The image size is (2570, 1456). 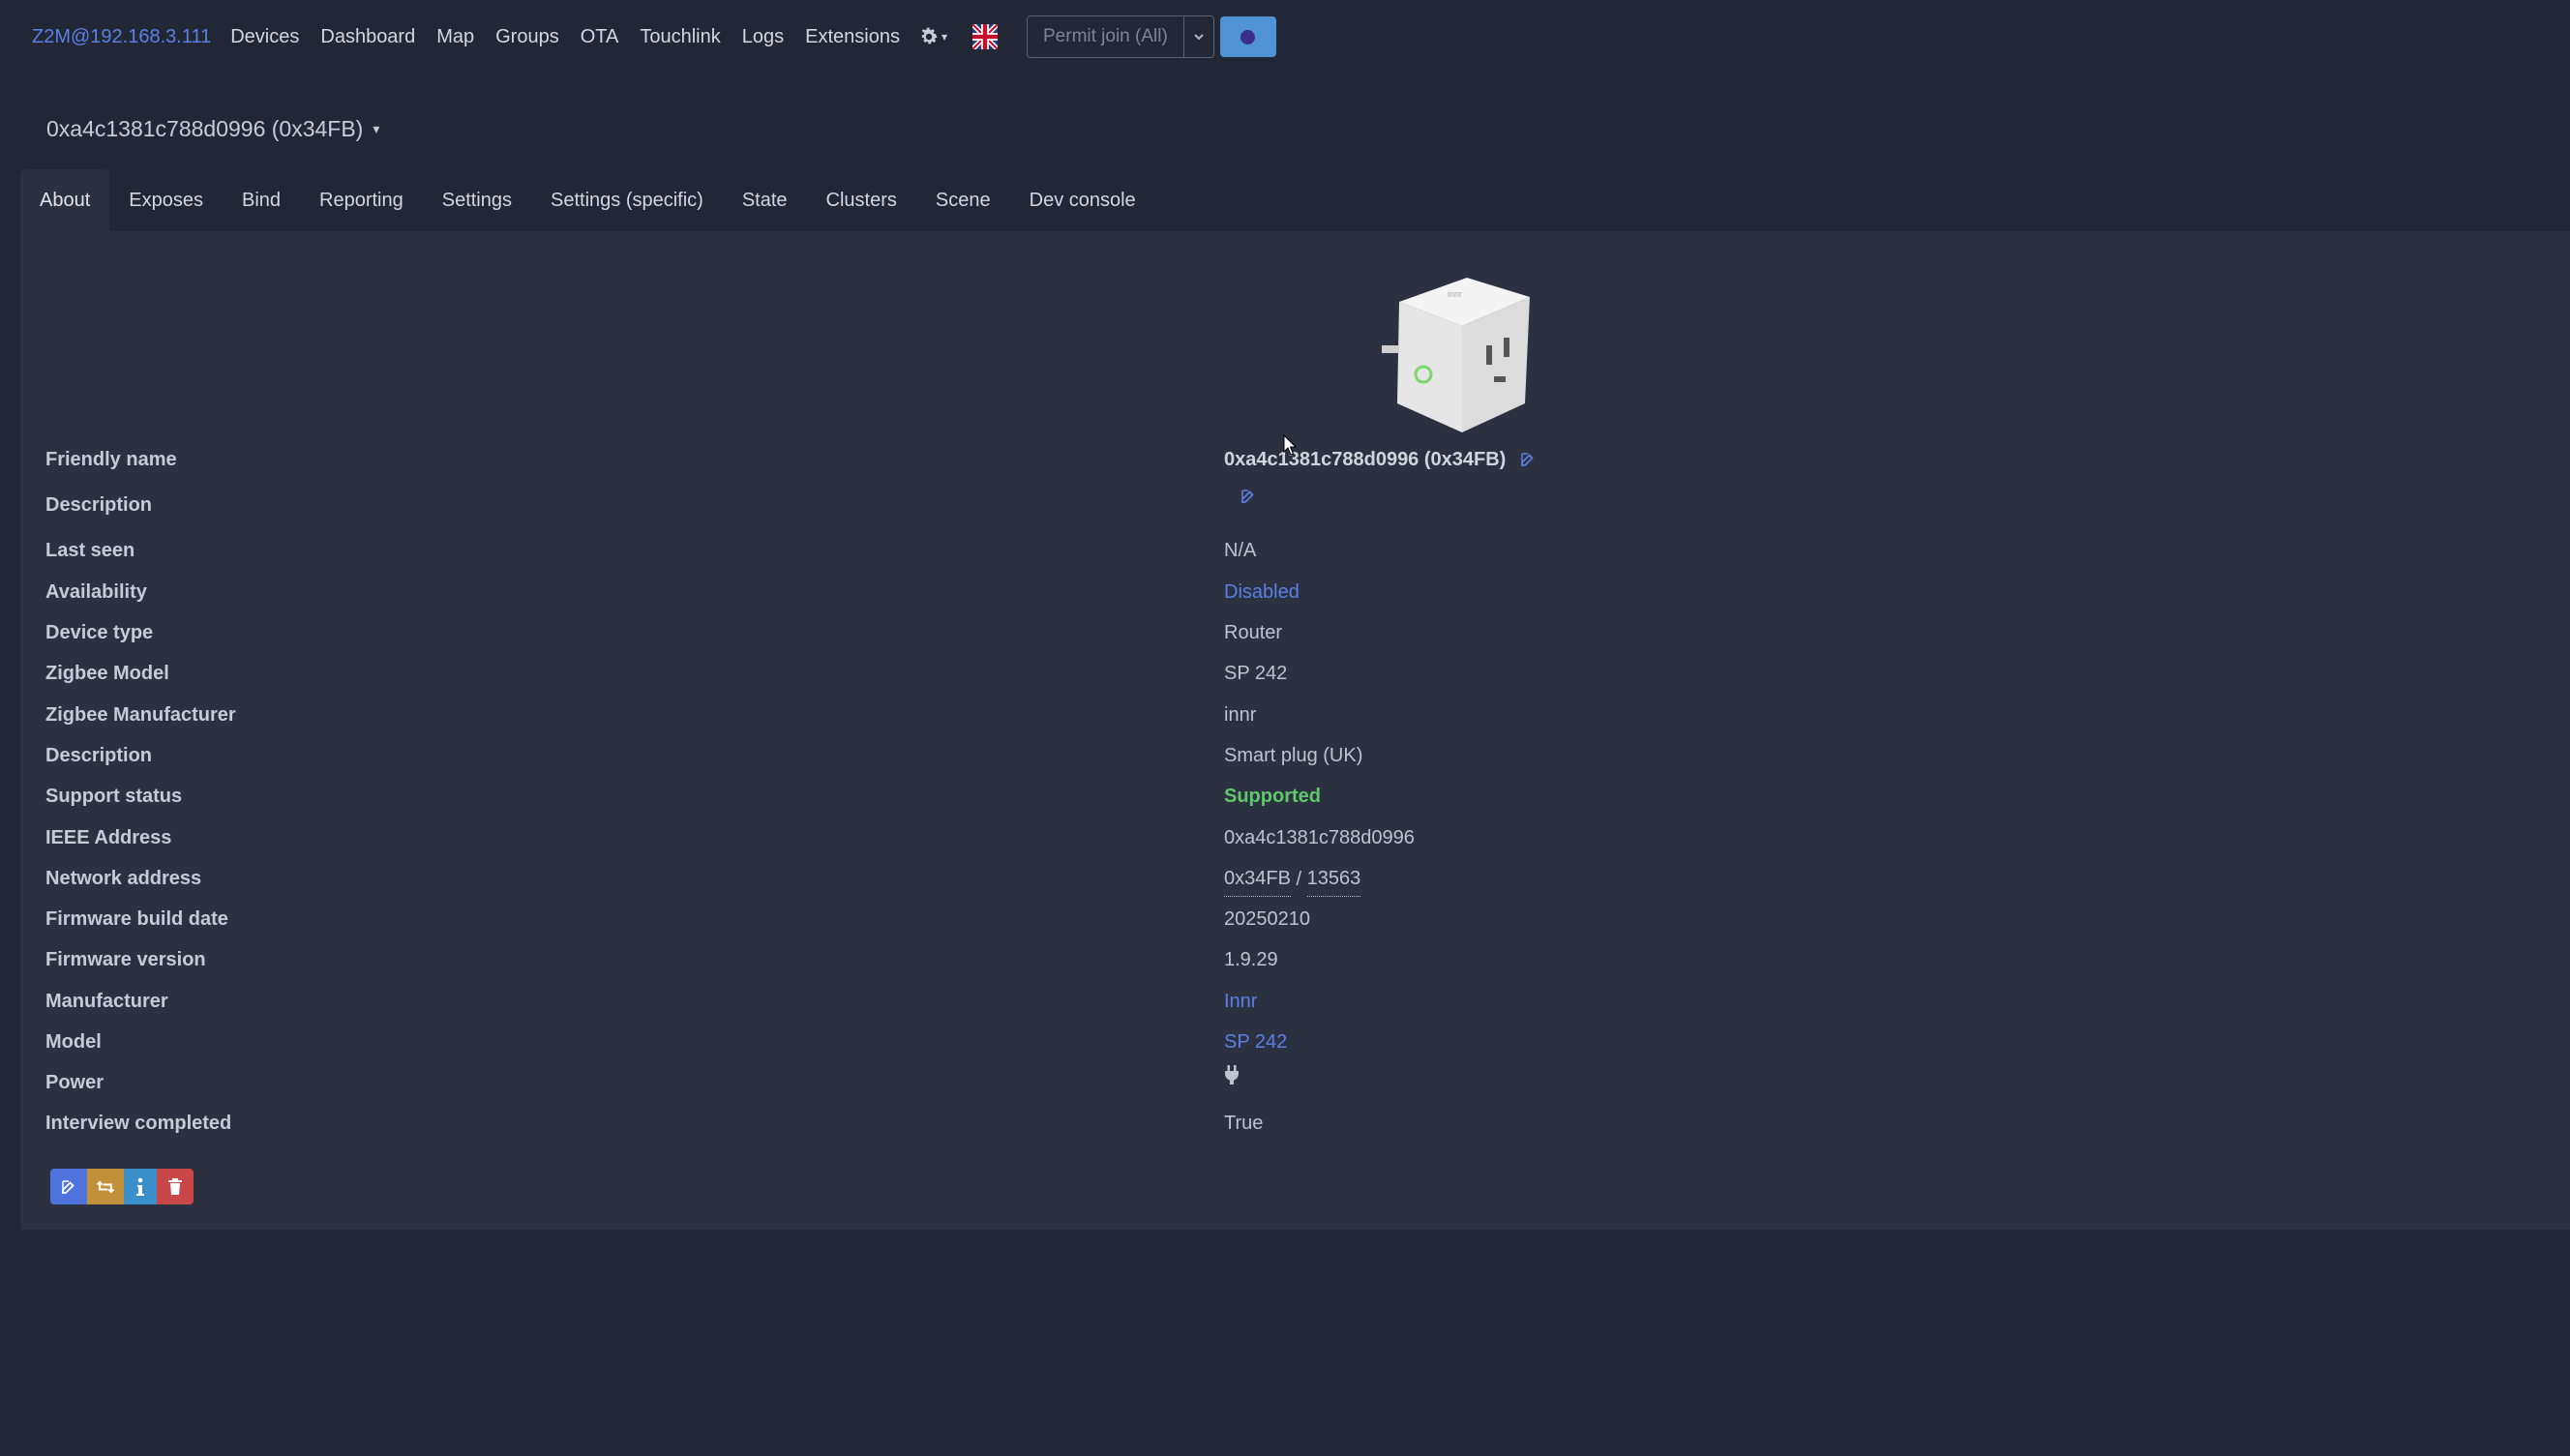 I want to click on tab-about: About, so click(x=65, y=200).